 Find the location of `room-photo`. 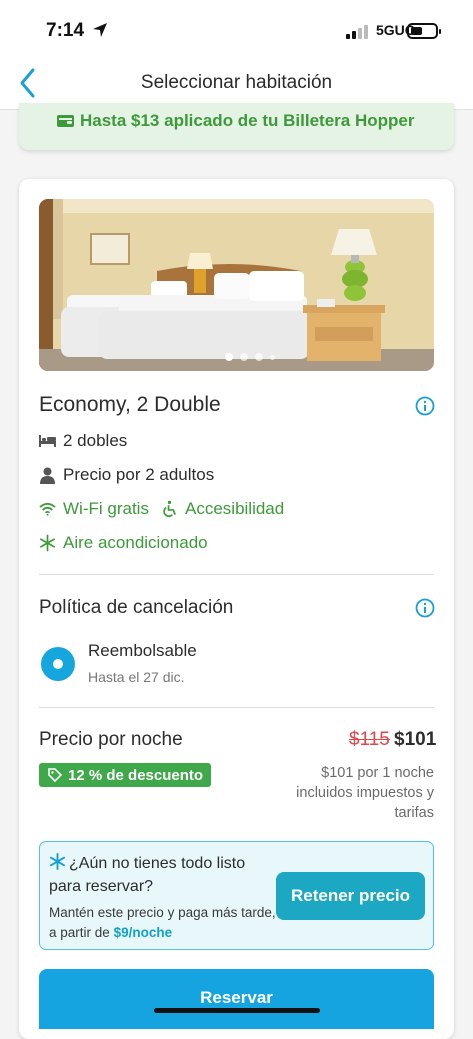

room-photo is located at coordinates (236, 285).